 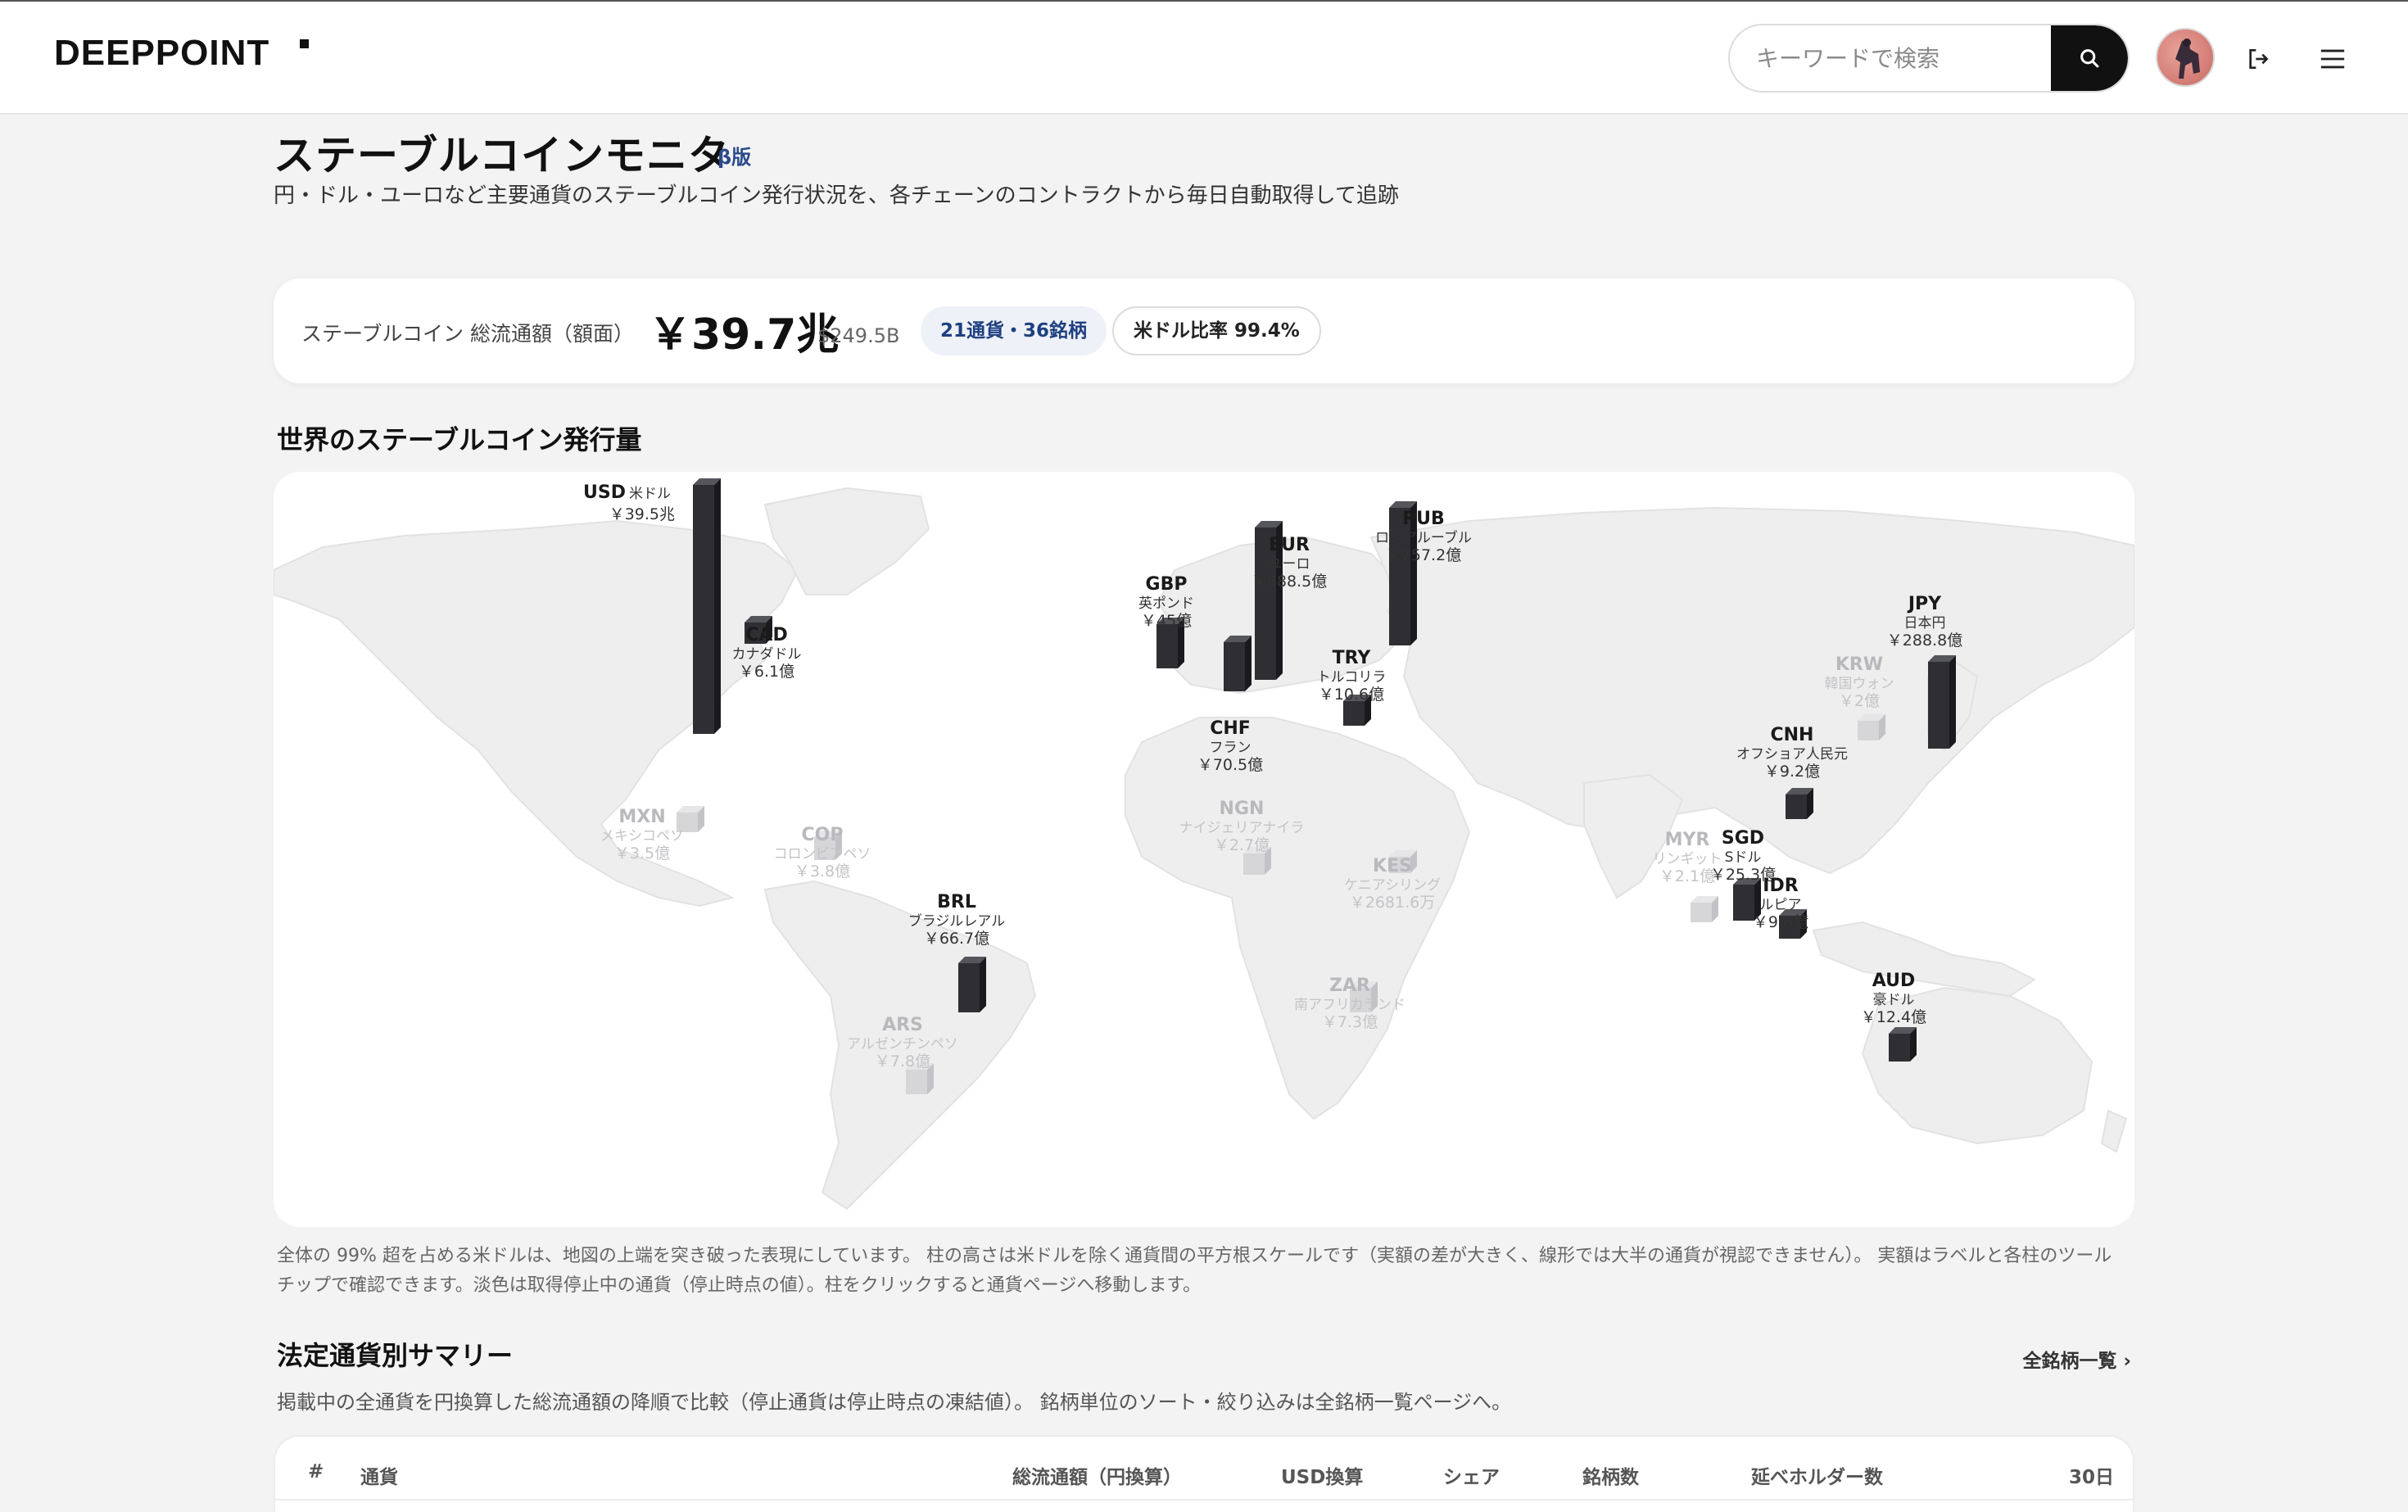 I want to click on bar-front-chf, so click(x=1234, y=667).